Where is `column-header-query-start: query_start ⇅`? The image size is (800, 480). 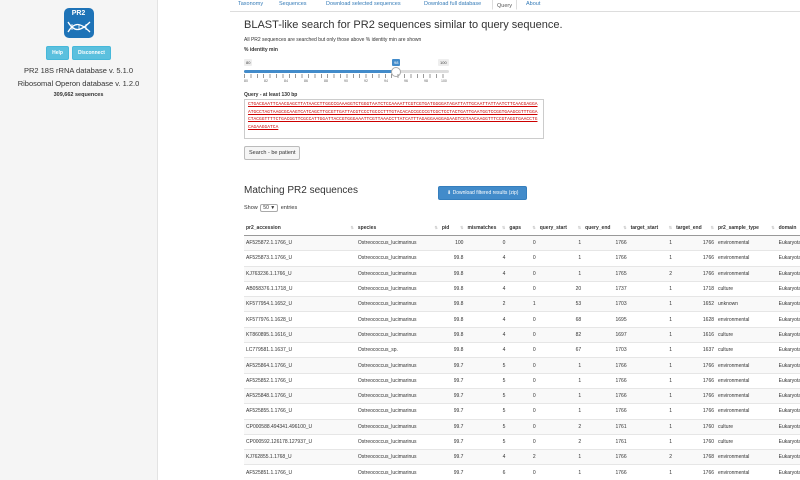 column-header-query-start: query_start ⇅ is located at coordinates (560, 228).